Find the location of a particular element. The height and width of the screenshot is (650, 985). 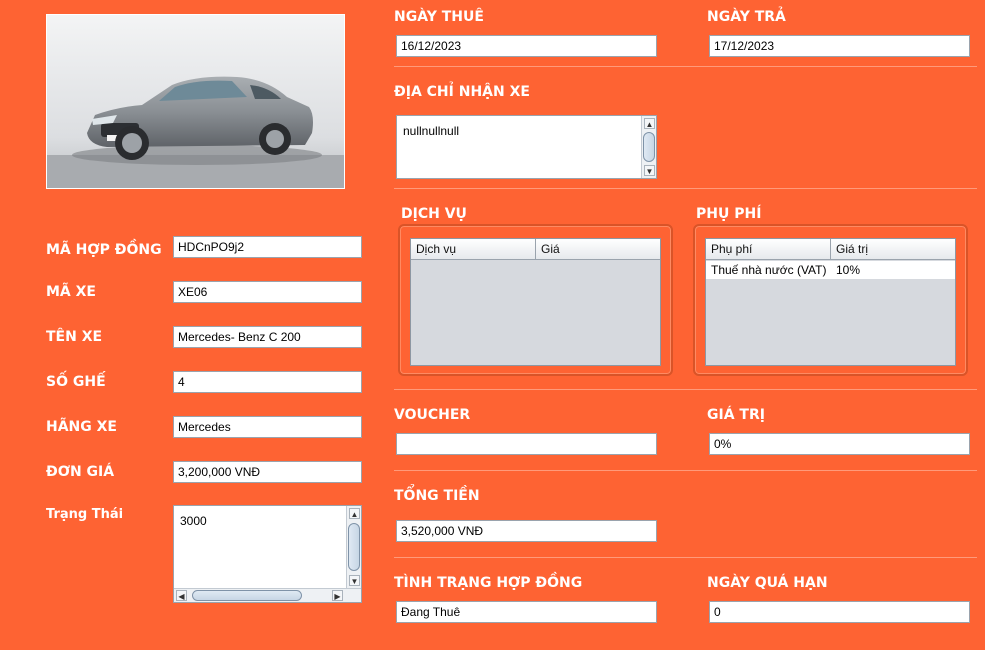

scroll-left-icon: ◀ is located at coordinates (181, 595).